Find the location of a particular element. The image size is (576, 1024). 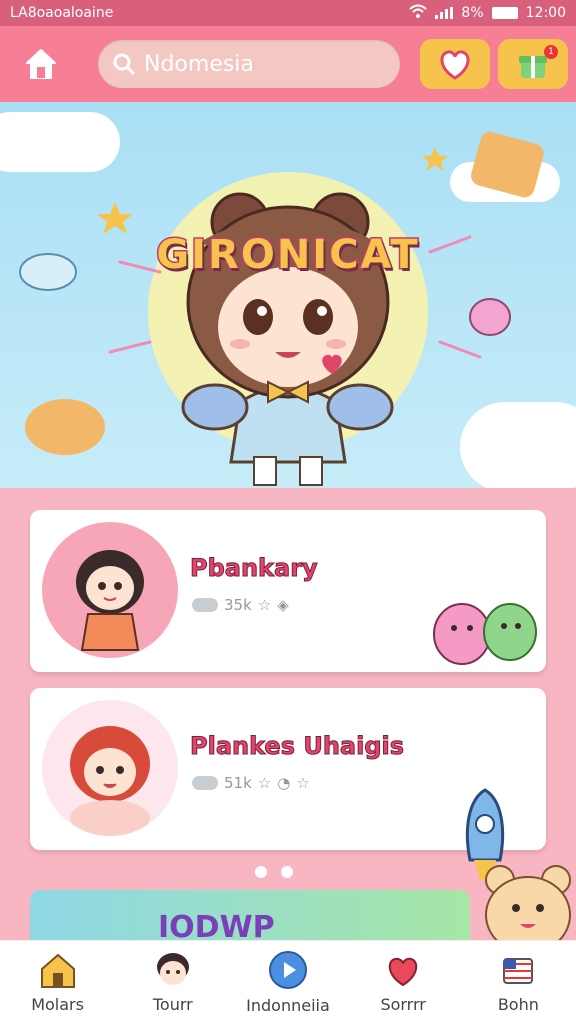

nav-label: Sorrrr is located at coordinates (403, 1004).